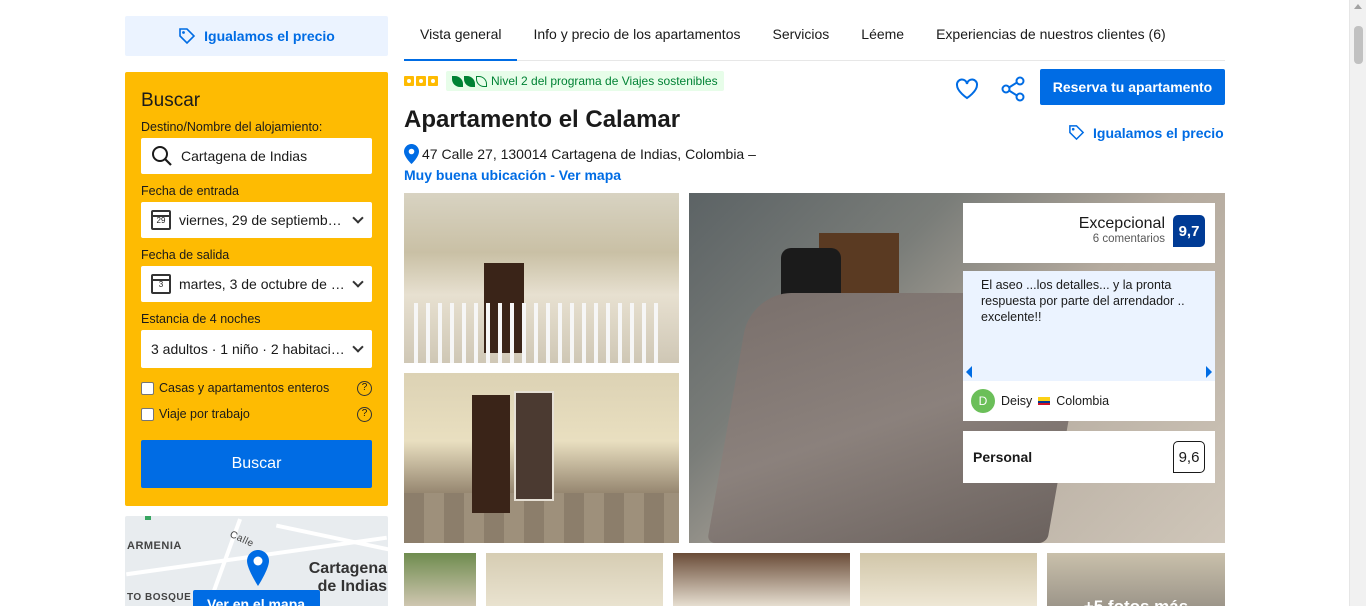  I want to click on destination-field: Cartagena de Indias, so click(256, 156).